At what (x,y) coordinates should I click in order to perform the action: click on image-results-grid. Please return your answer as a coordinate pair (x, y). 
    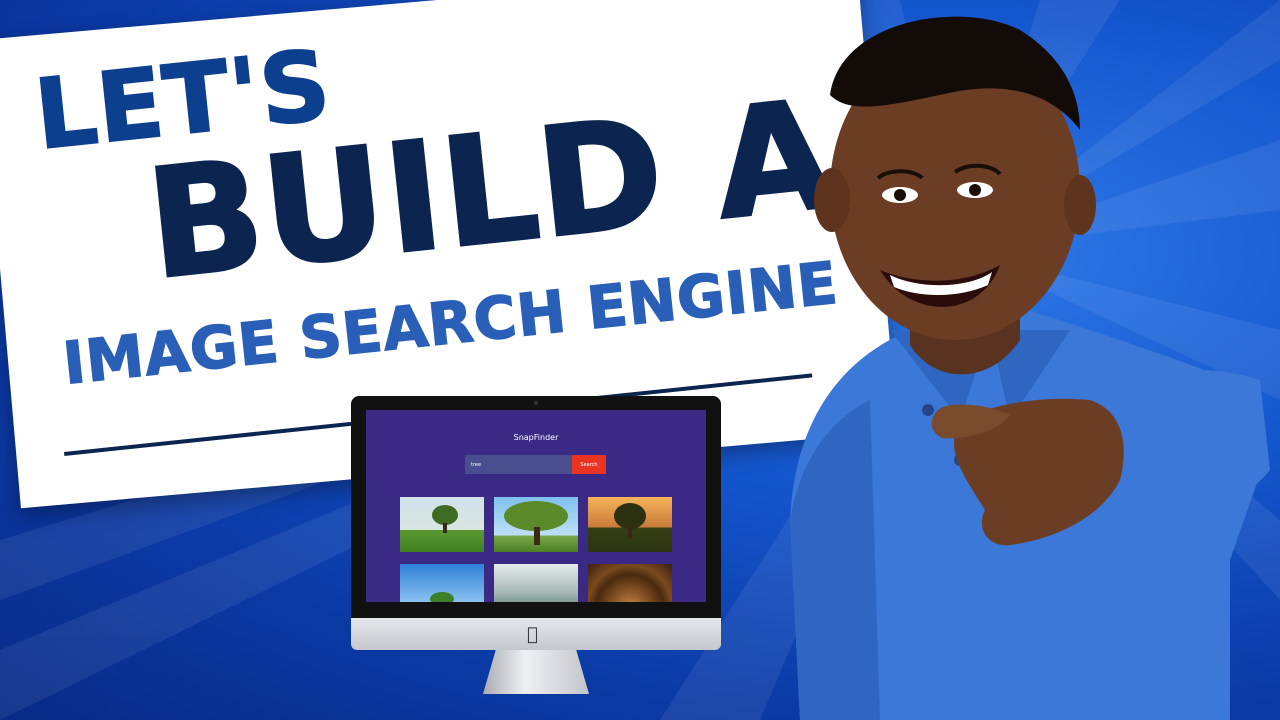
    Looking at the image, I should click on (536, 549).